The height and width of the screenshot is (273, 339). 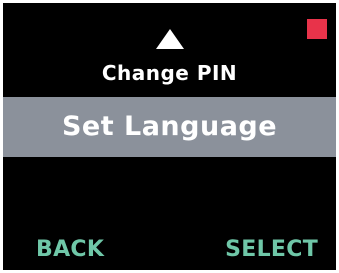 What do you see at coordinates (317, 29) in the screenshot?
I see `status-indicator-icon` at bounding box center [317, 29].